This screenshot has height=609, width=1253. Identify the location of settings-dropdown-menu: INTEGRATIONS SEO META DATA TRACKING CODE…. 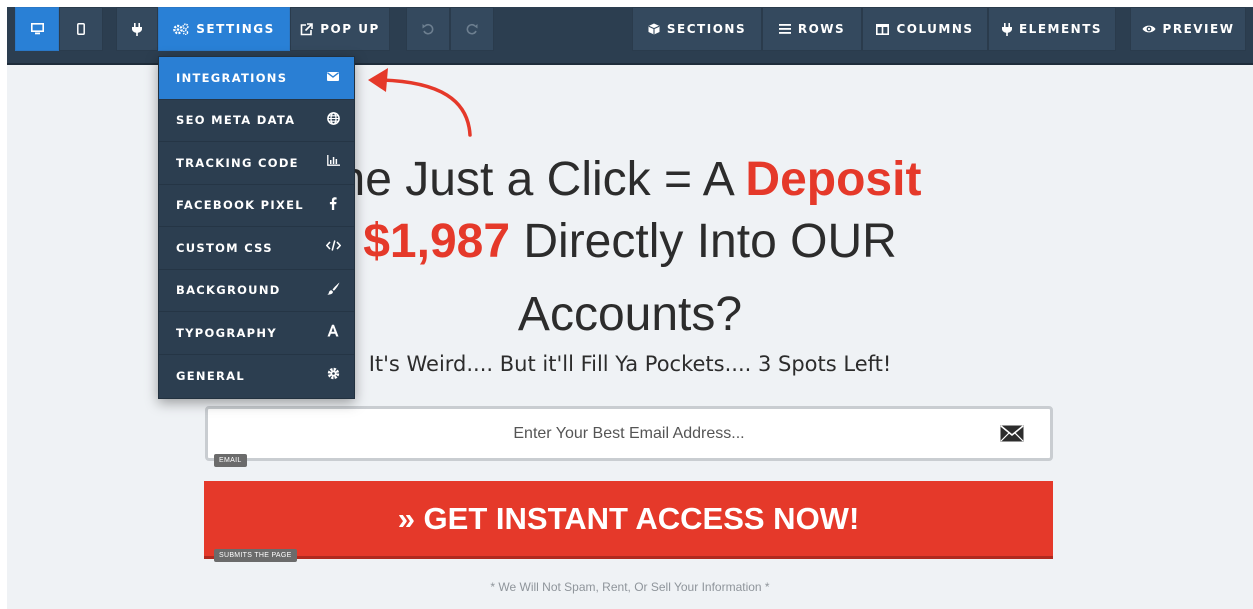
(256, 227).